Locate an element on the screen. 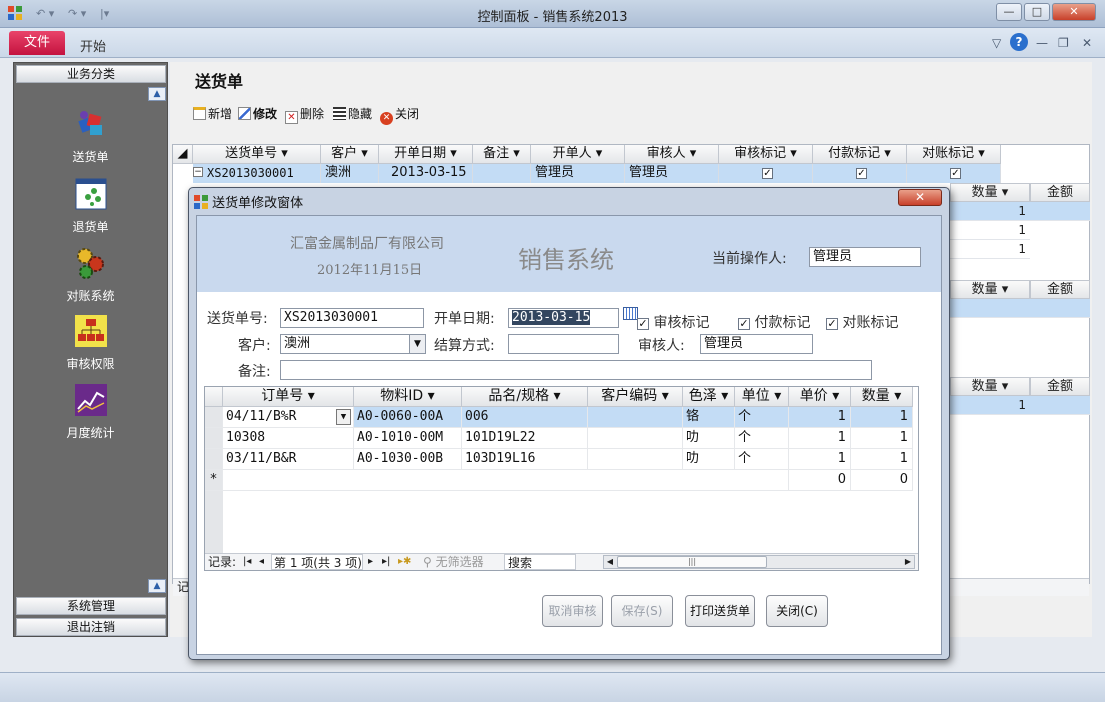 The height and width of the screenshot is (702, 1105). col-date: 开单日期 ▾ is located at coordinates (426, 154).